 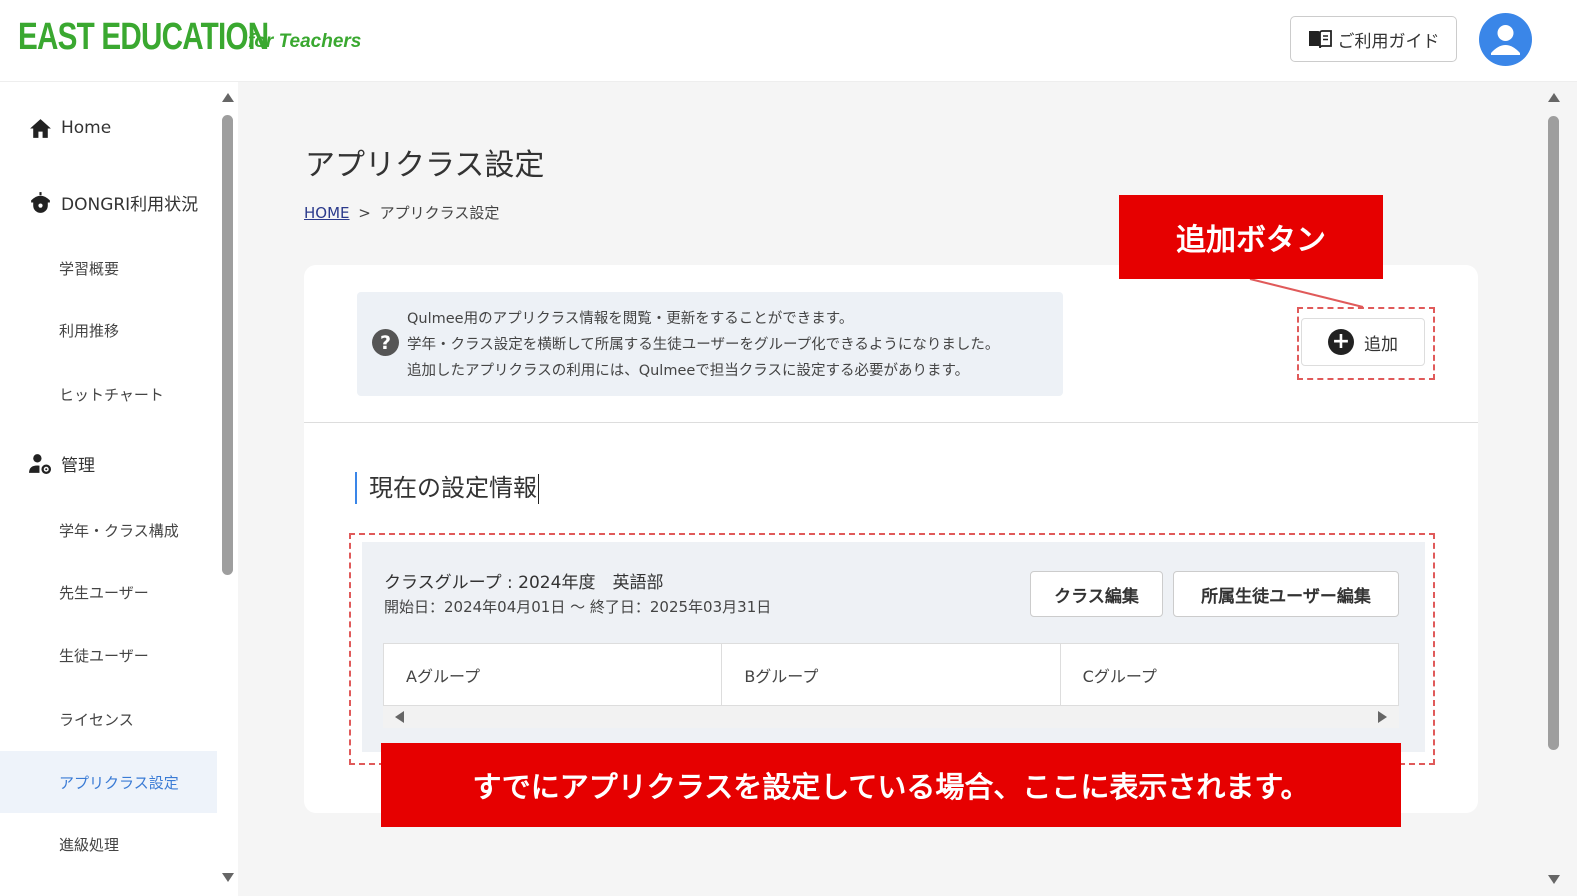 I want to click on main-scroll-down, so click(x=1554, y=879).